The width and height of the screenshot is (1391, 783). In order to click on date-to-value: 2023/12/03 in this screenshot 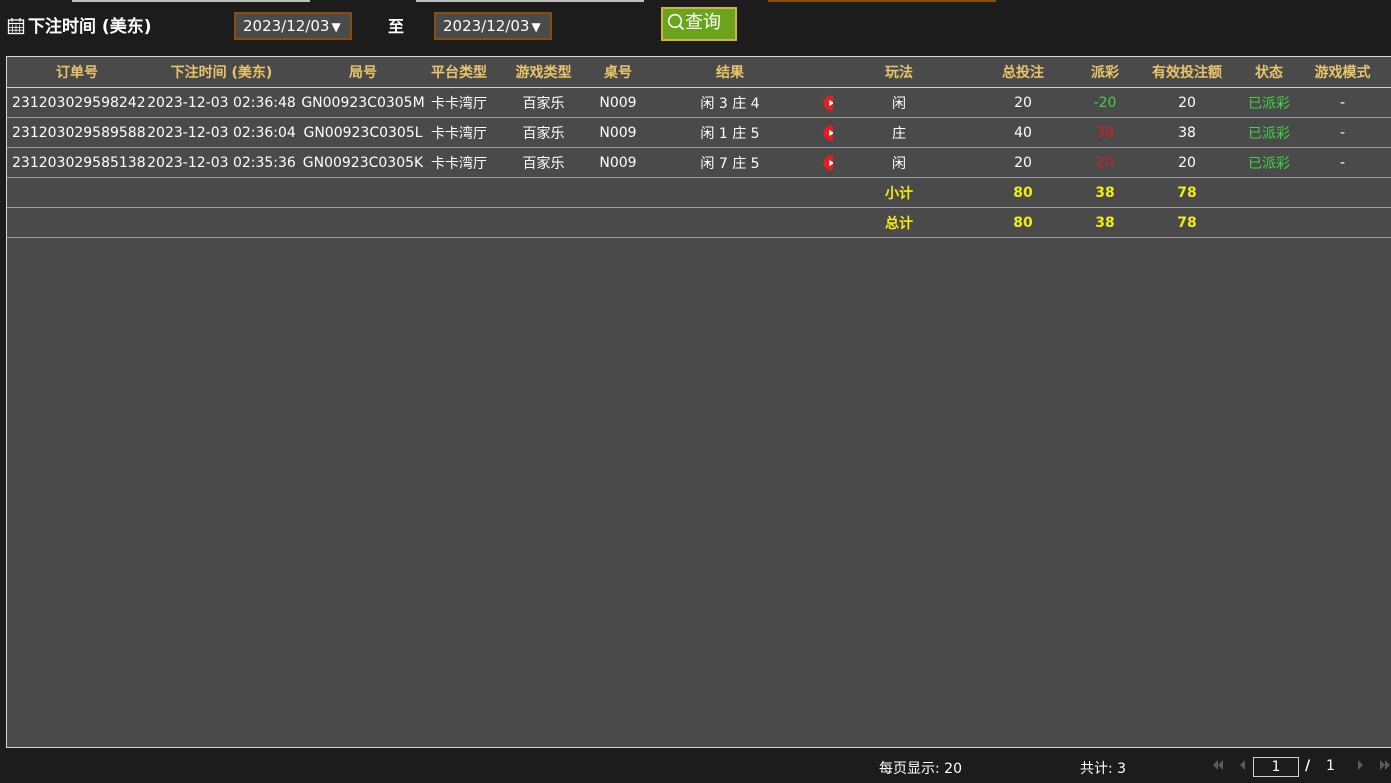, I will do `click(486, 26)`.